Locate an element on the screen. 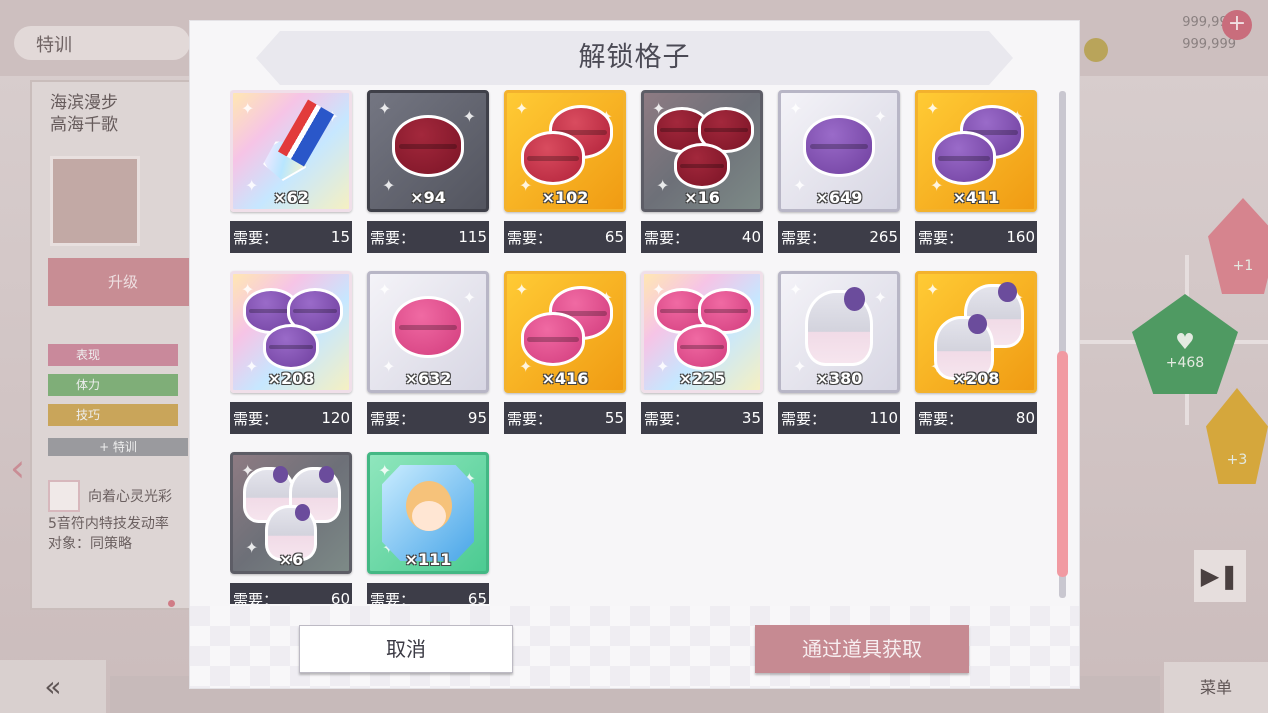 Image resolution: width=1268 pixels, height=713 pixels. requirement-value: 265 is located at coordinates (883, 237).